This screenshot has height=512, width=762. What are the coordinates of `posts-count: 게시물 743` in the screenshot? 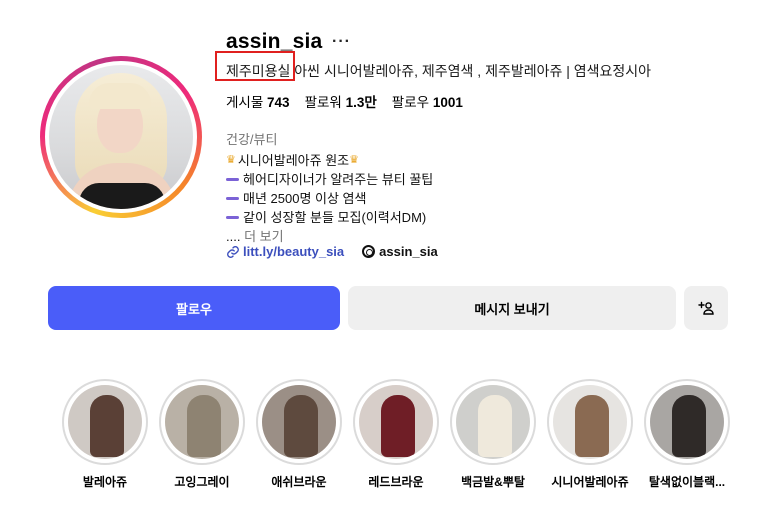 It's located at (258, 101).